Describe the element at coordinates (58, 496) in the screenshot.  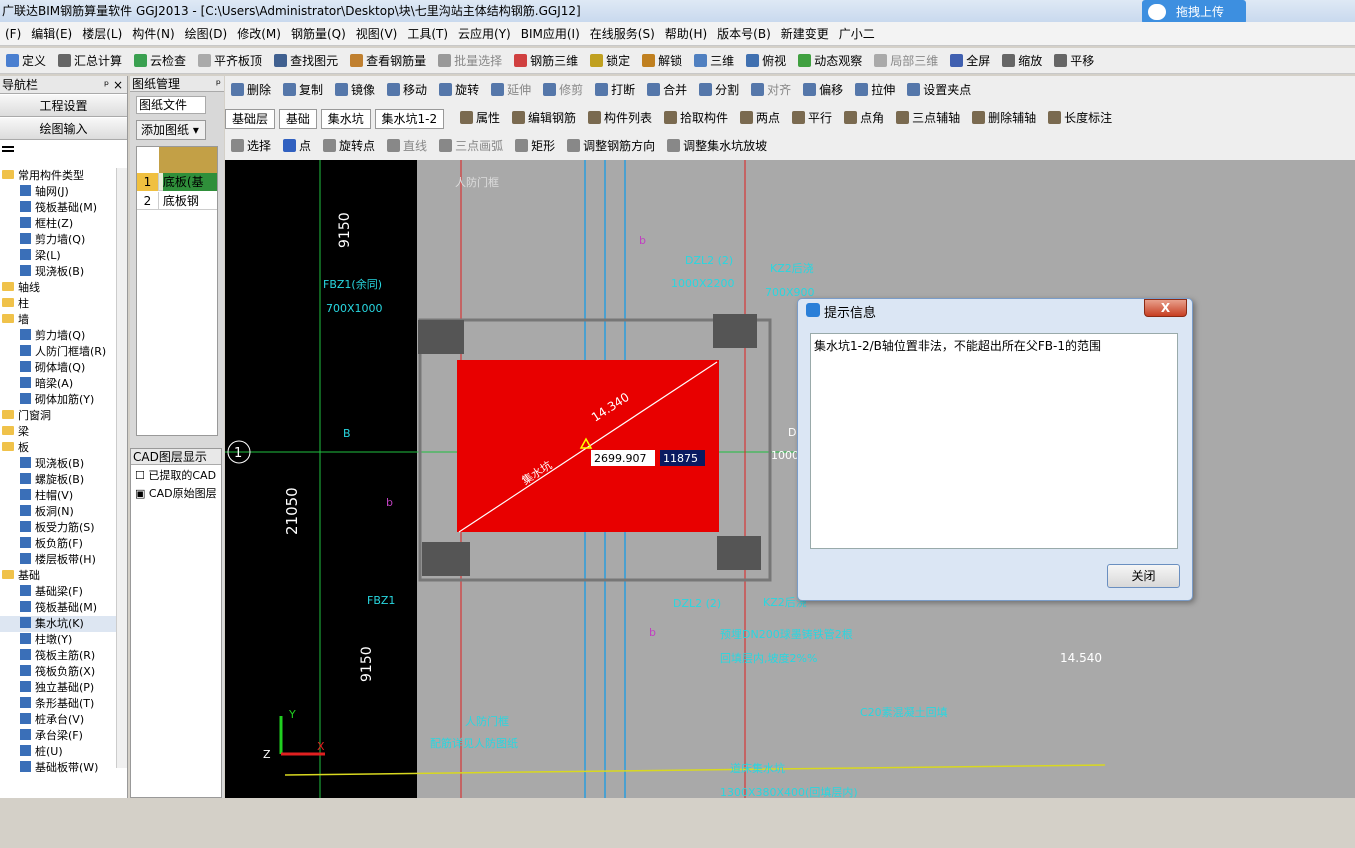
I see `tree-item: 柱帽(V)` at that location.